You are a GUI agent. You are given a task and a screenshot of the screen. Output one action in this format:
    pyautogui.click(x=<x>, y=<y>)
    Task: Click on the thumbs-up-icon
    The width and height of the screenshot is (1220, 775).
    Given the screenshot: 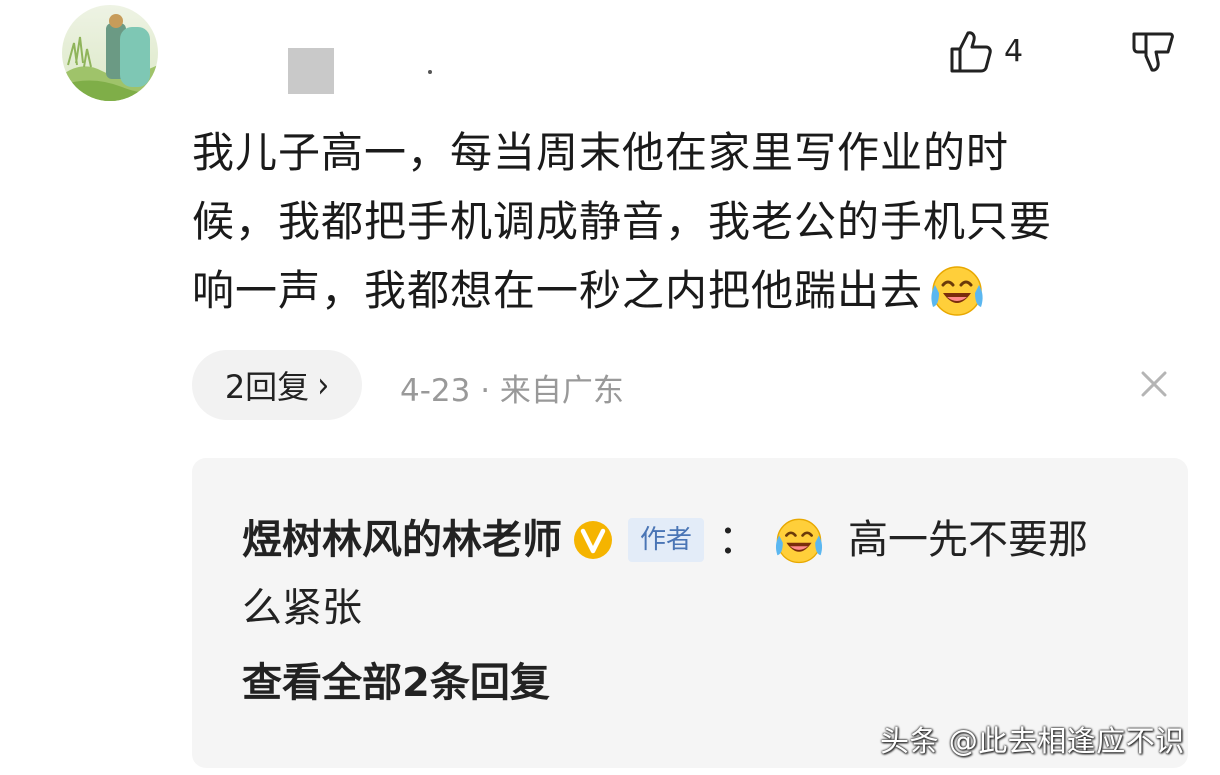 What is the action you would take?
    pyautogui.click(x=971, y=52)
    